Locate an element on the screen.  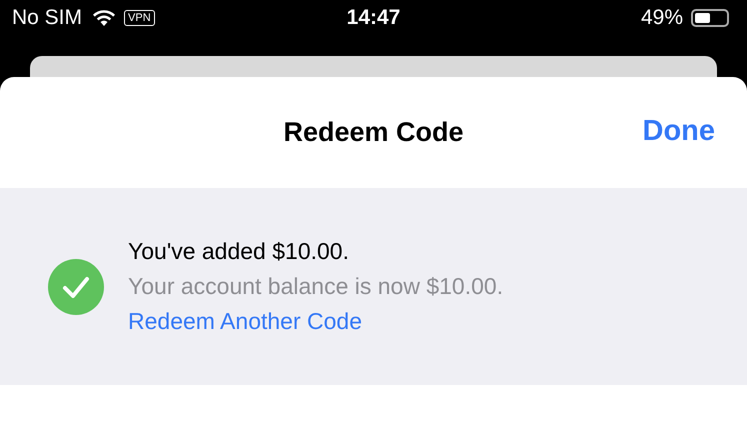
battery-percentage: 49% is located at coordinates (661, 18).